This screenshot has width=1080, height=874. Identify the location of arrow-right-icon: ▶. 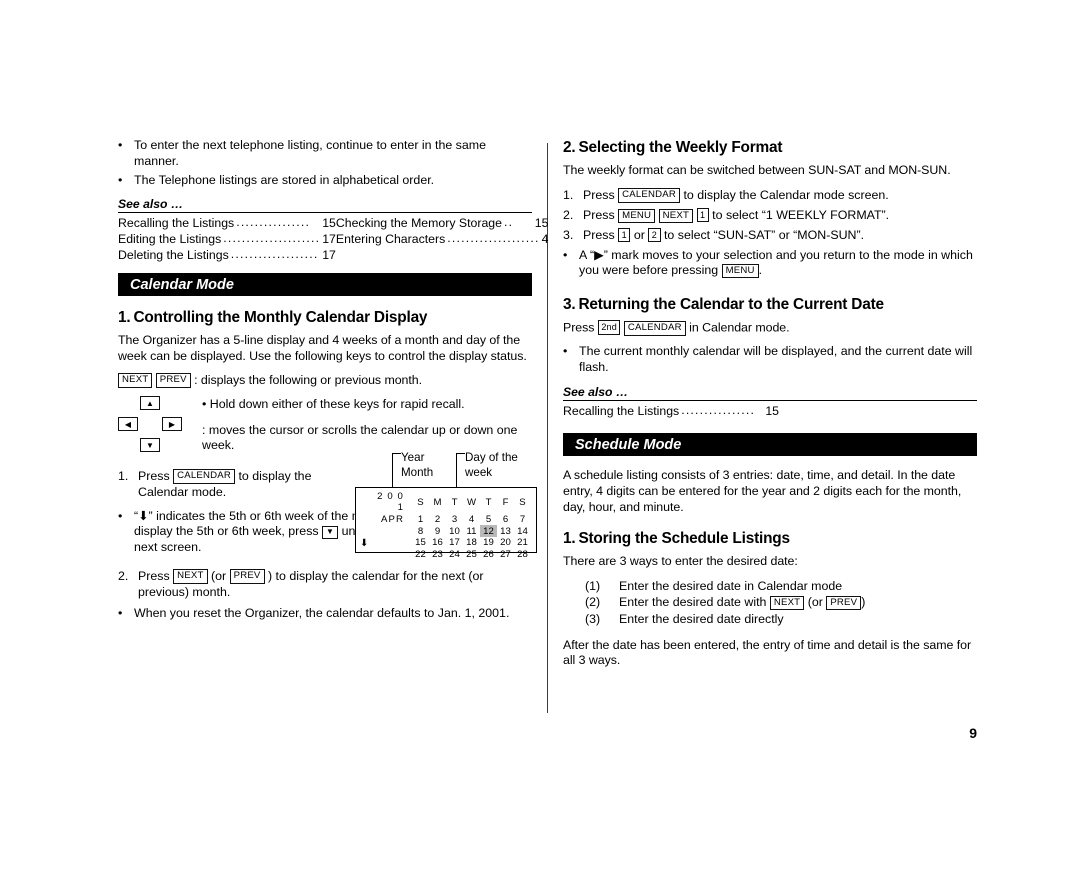
(172, 424).